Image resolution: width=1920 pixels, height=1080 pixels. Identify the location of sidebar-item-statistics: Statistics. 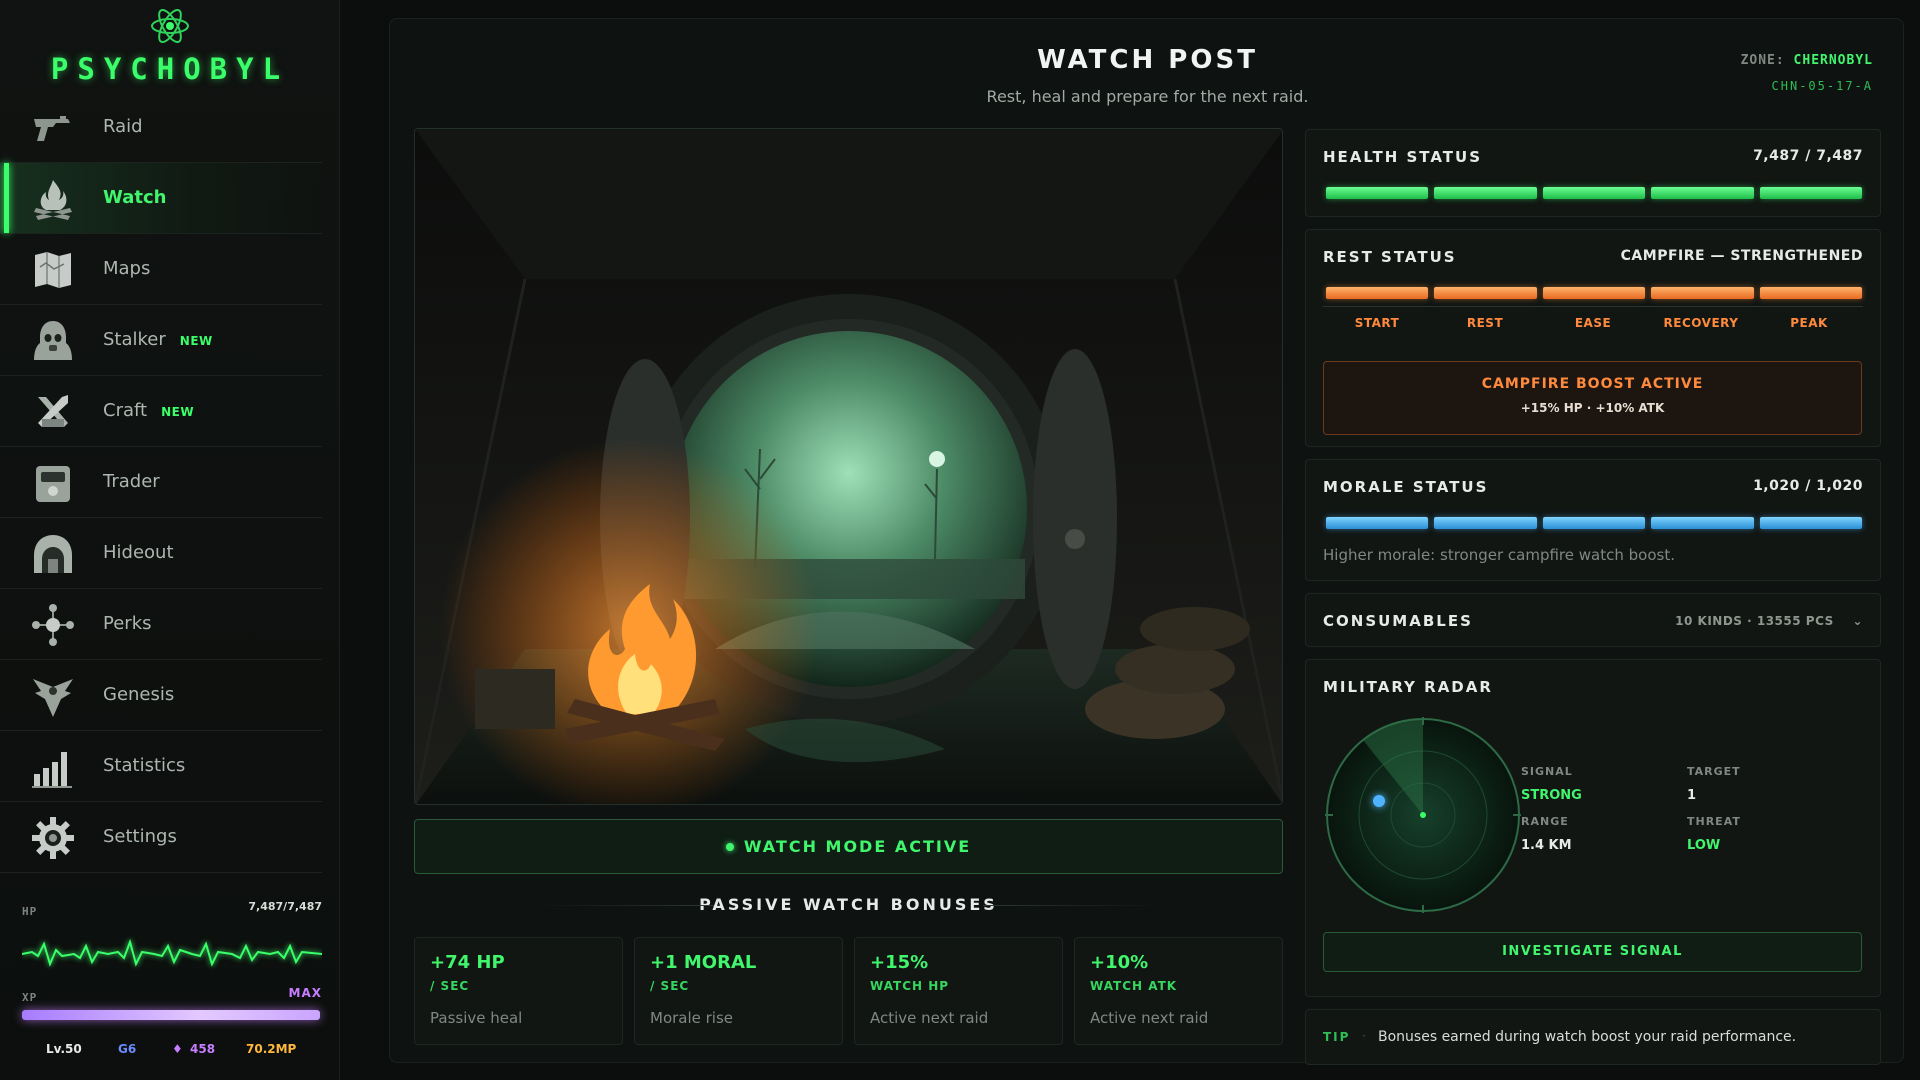
(161, 766).